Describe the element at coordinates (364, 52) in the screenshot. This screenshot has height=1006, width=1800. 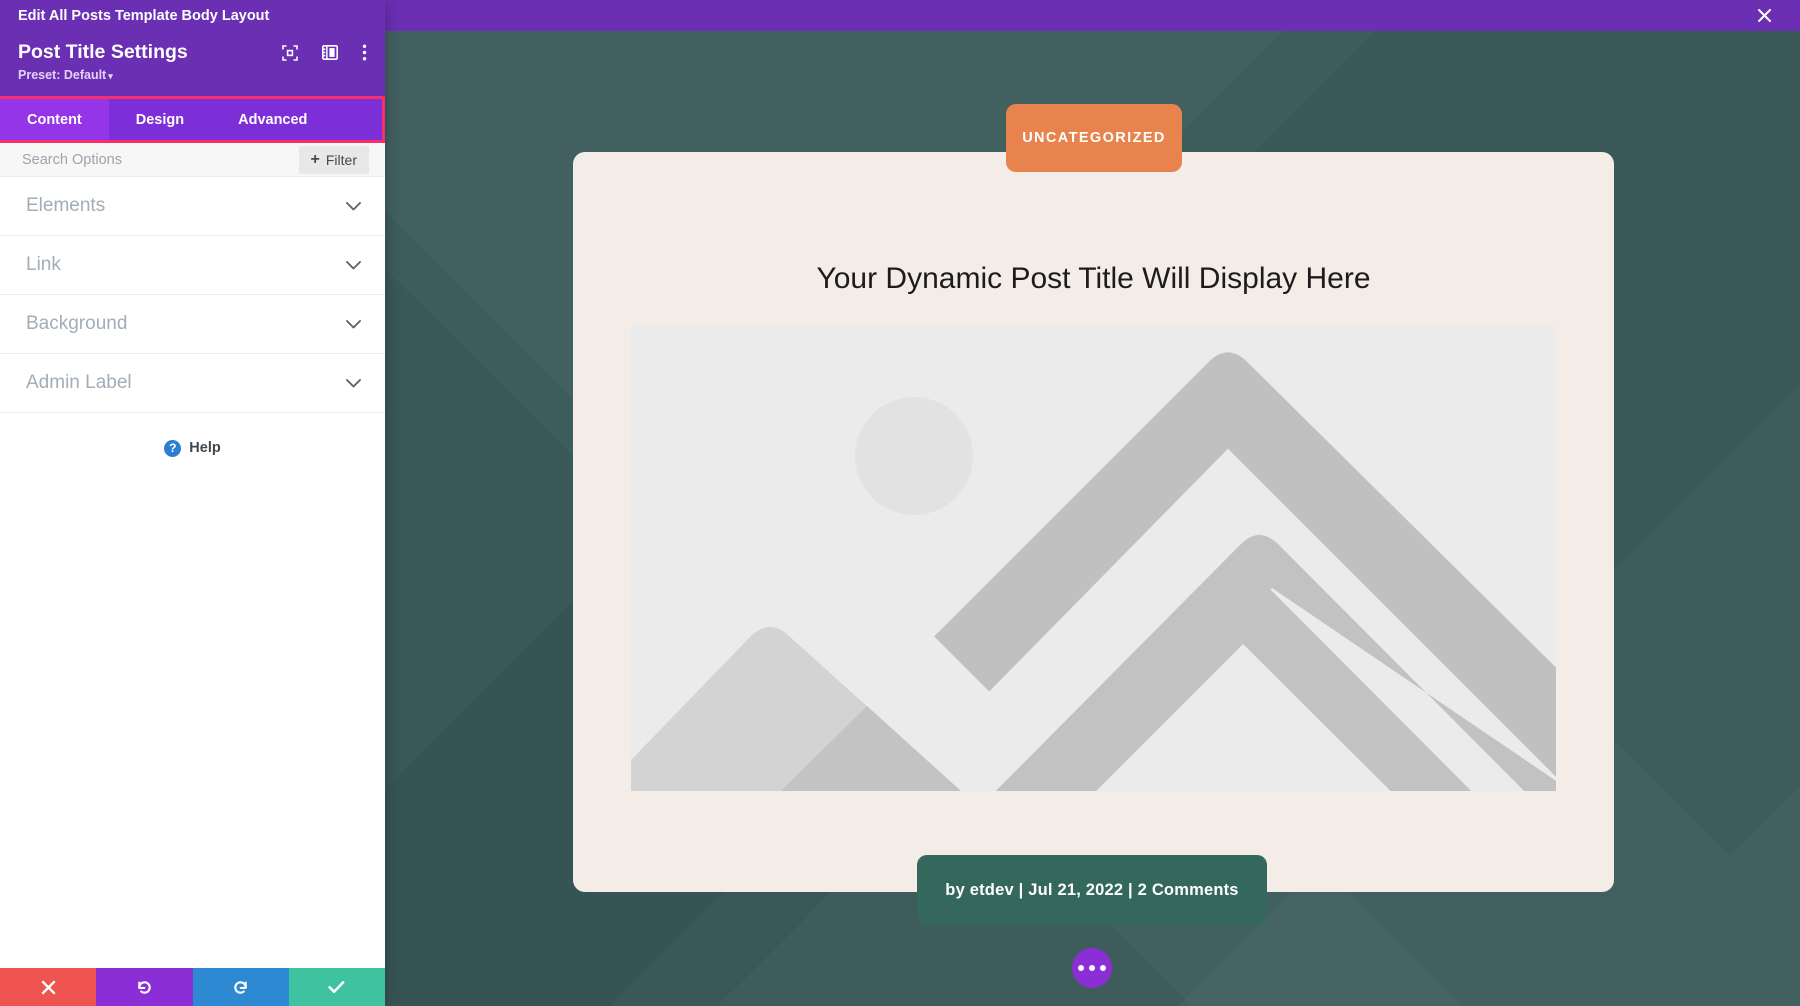
I see `more-vertical-icon` at that location.